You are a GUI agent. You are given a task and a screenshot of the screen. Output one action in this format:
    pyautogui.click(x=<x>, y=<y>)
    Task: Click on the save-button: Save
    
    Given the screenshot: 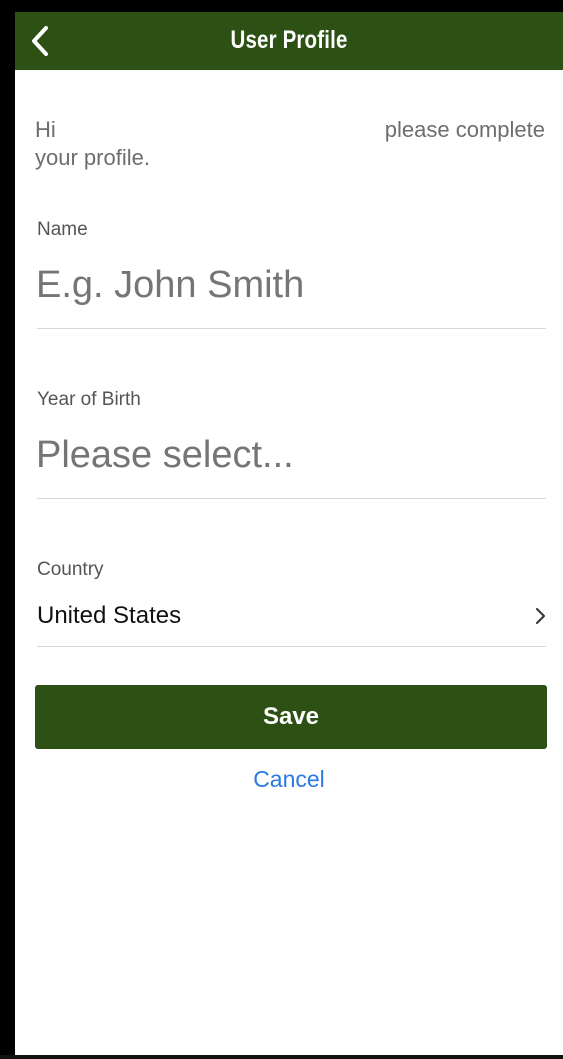 What is the action you would take?
    pyautogui.click(x=291, y=717)
    